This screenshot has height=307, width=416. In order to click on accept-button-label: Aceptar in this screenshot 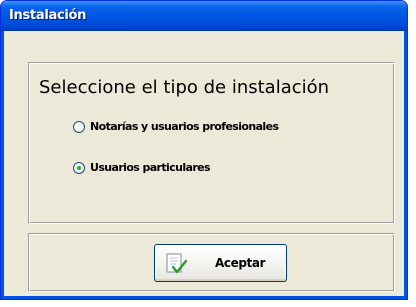, I will do `click(240, 263)`.